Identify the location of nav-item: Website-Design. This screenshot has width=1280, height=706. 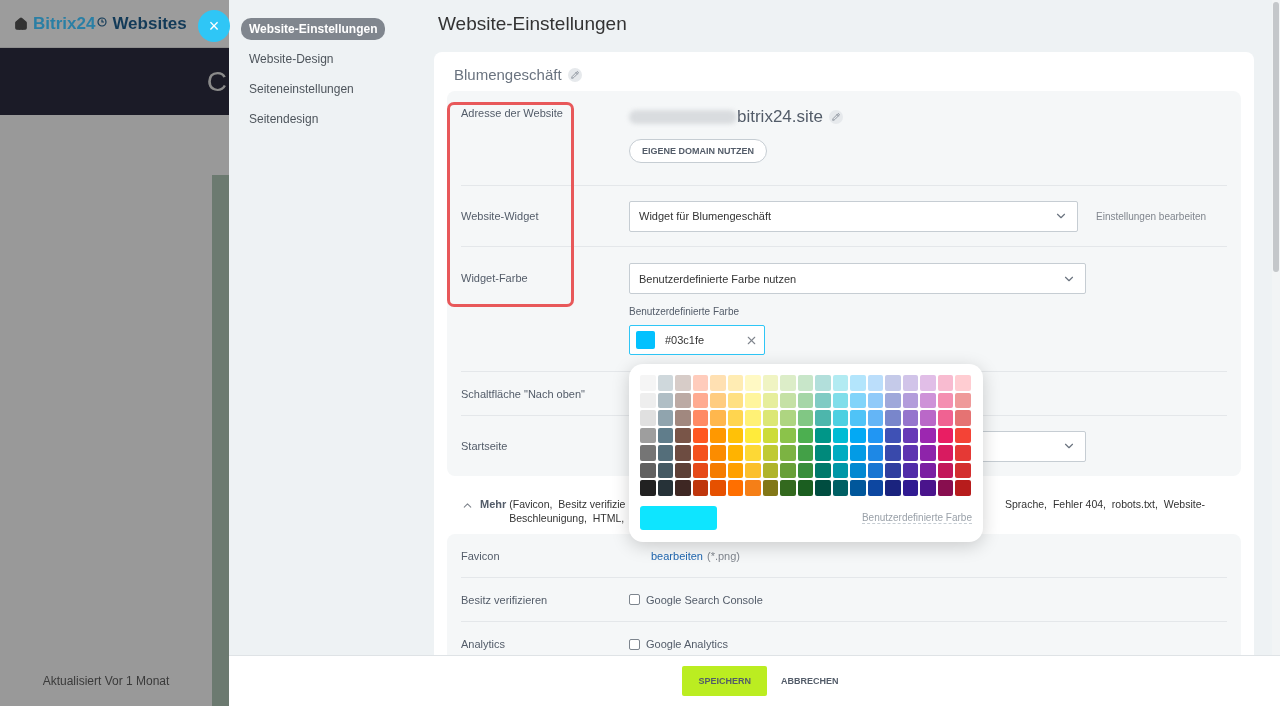
(291, 59).